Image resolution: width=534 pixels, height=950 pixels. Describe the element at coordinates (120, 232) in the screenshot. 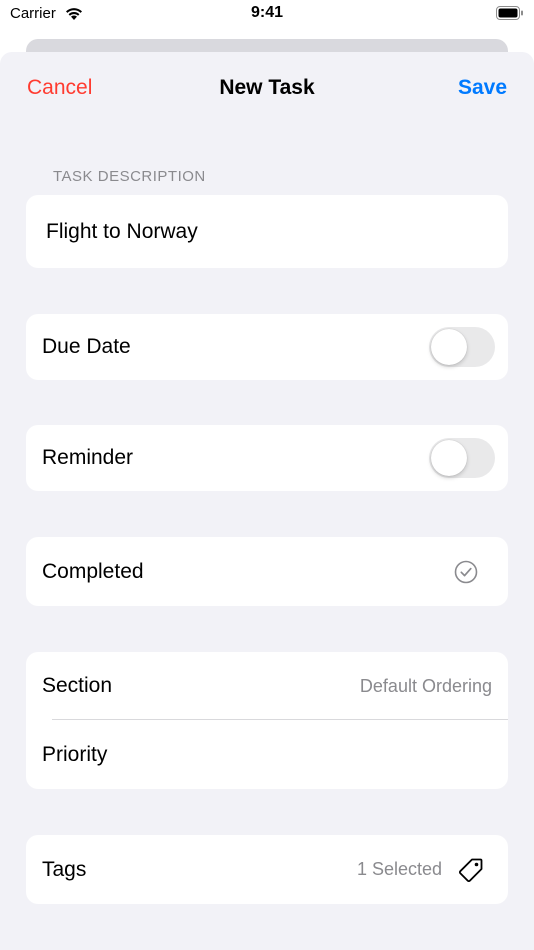

I see `task-description-input: Flight to Norway` at that location.